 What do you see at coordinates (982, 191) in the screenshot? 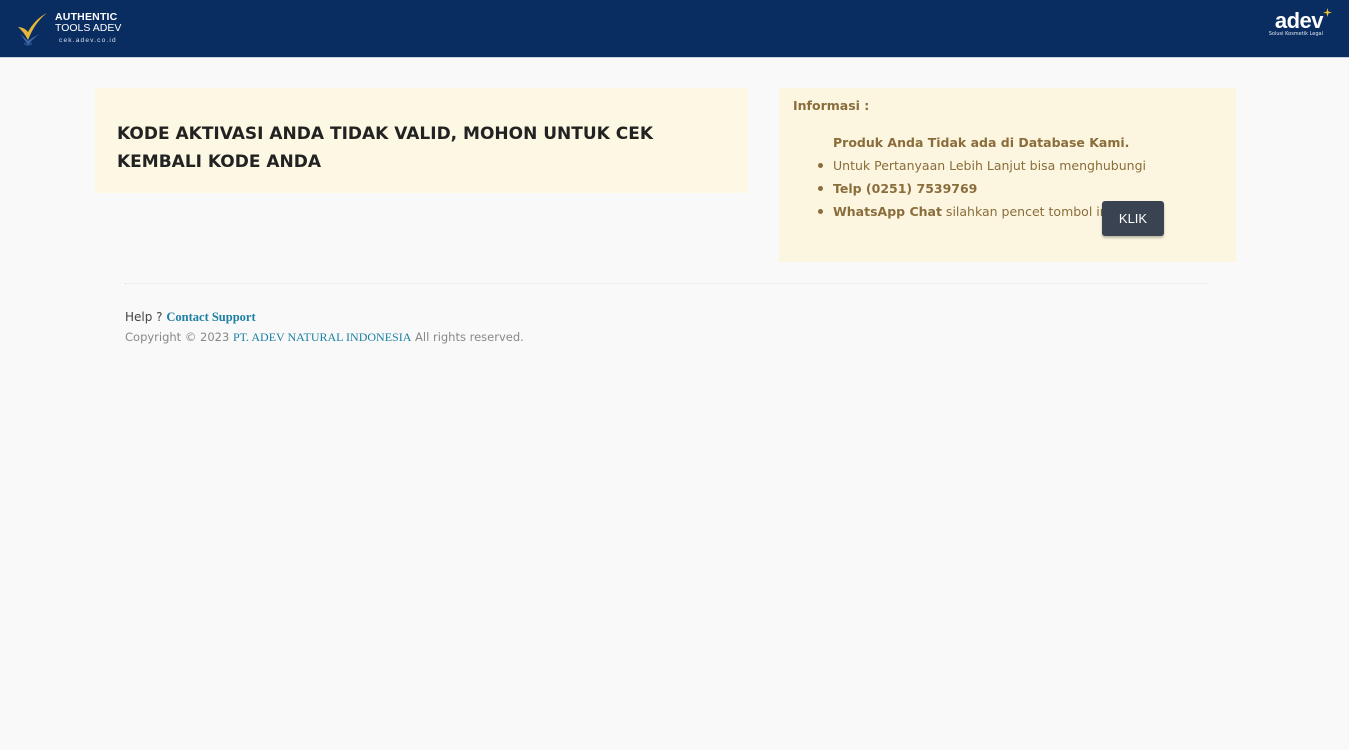
I see `list-item: Telp (0251) 7539769` at bounding box center [982, 191].